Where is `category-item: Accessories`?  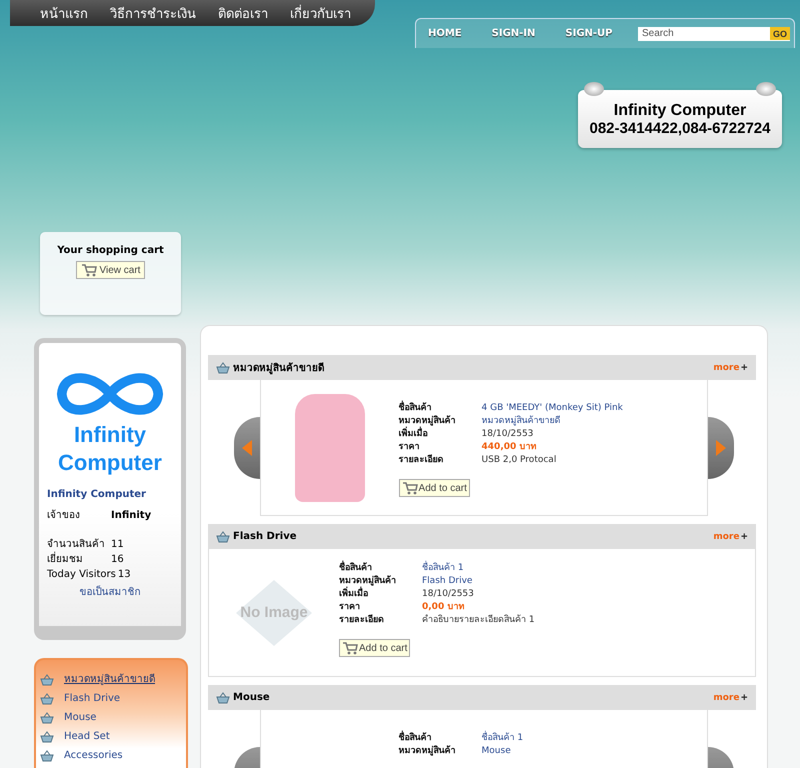
category-item: Accessories is located at coordinates (113, 756).